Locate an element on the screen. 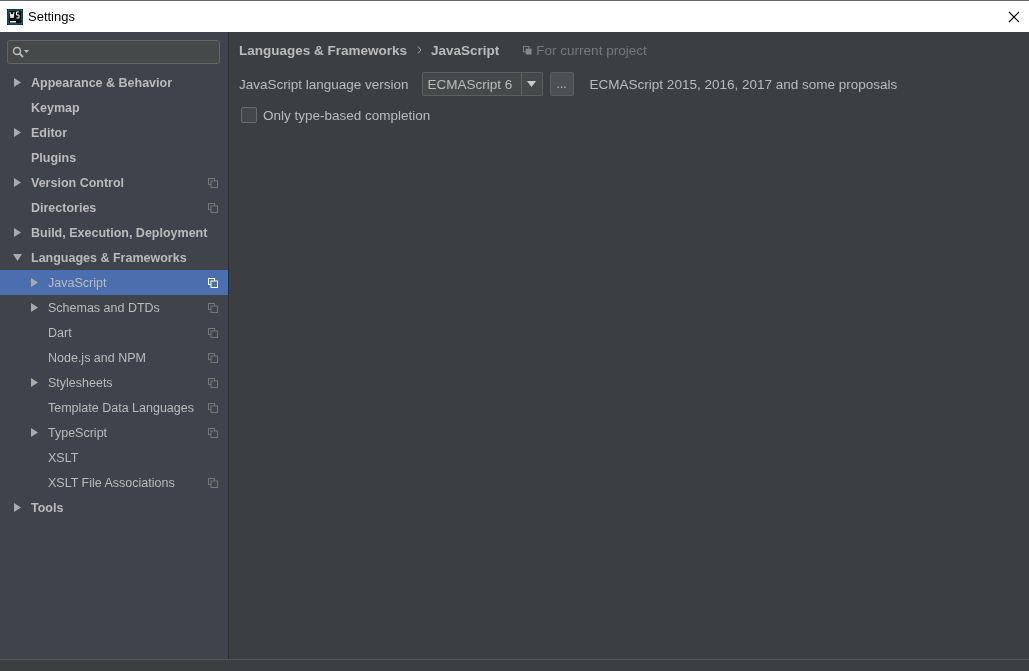  tree-item: Keymap is located at coordinates (114, 107).